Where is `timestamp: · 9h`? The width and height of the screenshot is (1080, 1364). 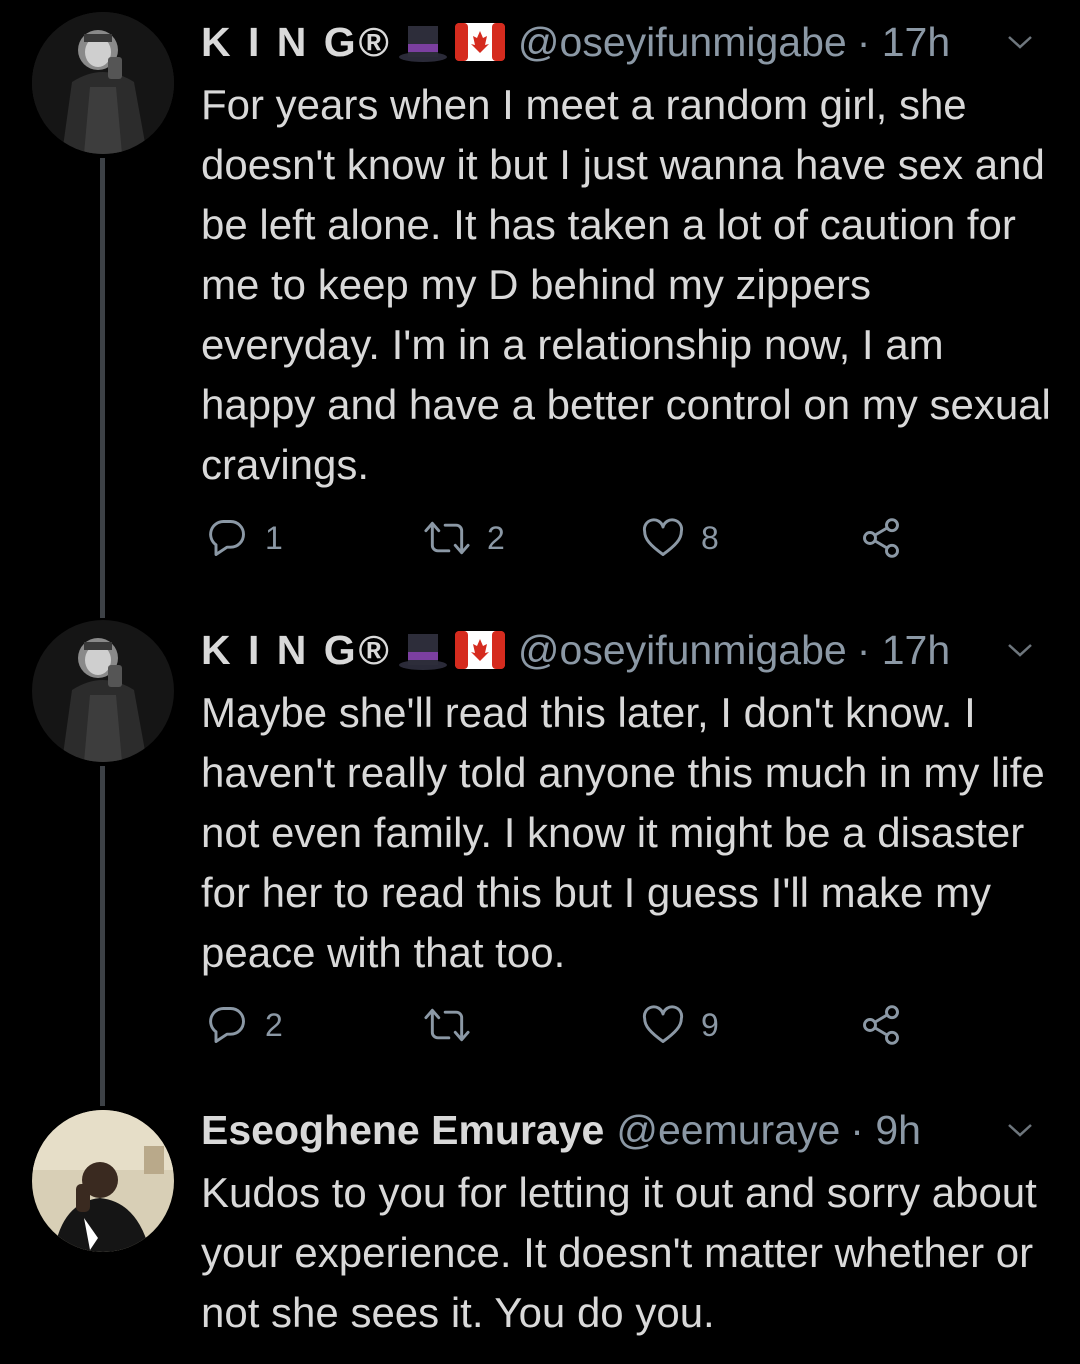 timestamp: · 9h is located at coordinates (885, 1130).